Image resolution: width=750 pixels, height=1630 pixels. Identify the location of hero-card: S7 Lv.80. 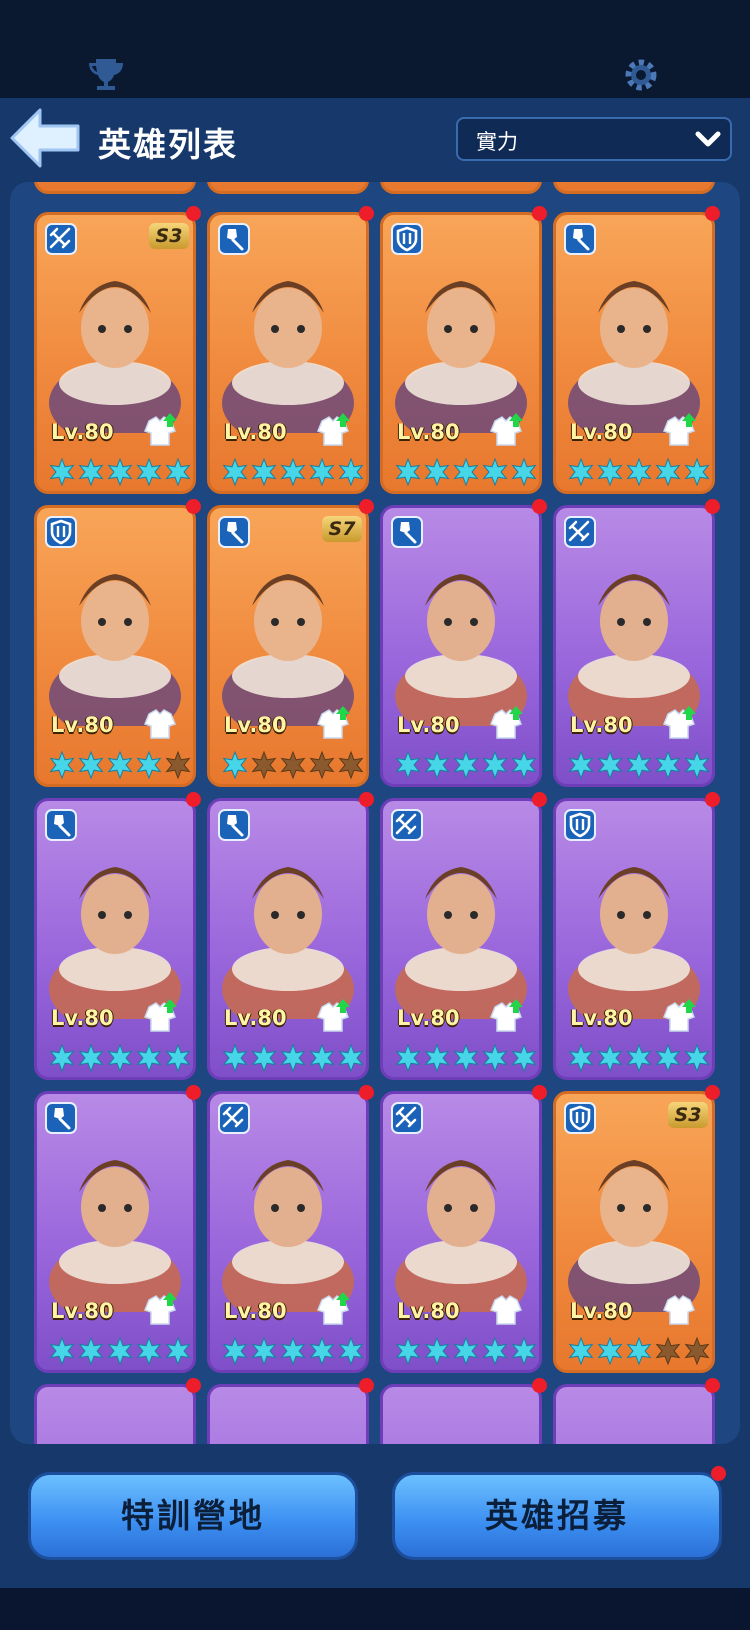
(288, 646).